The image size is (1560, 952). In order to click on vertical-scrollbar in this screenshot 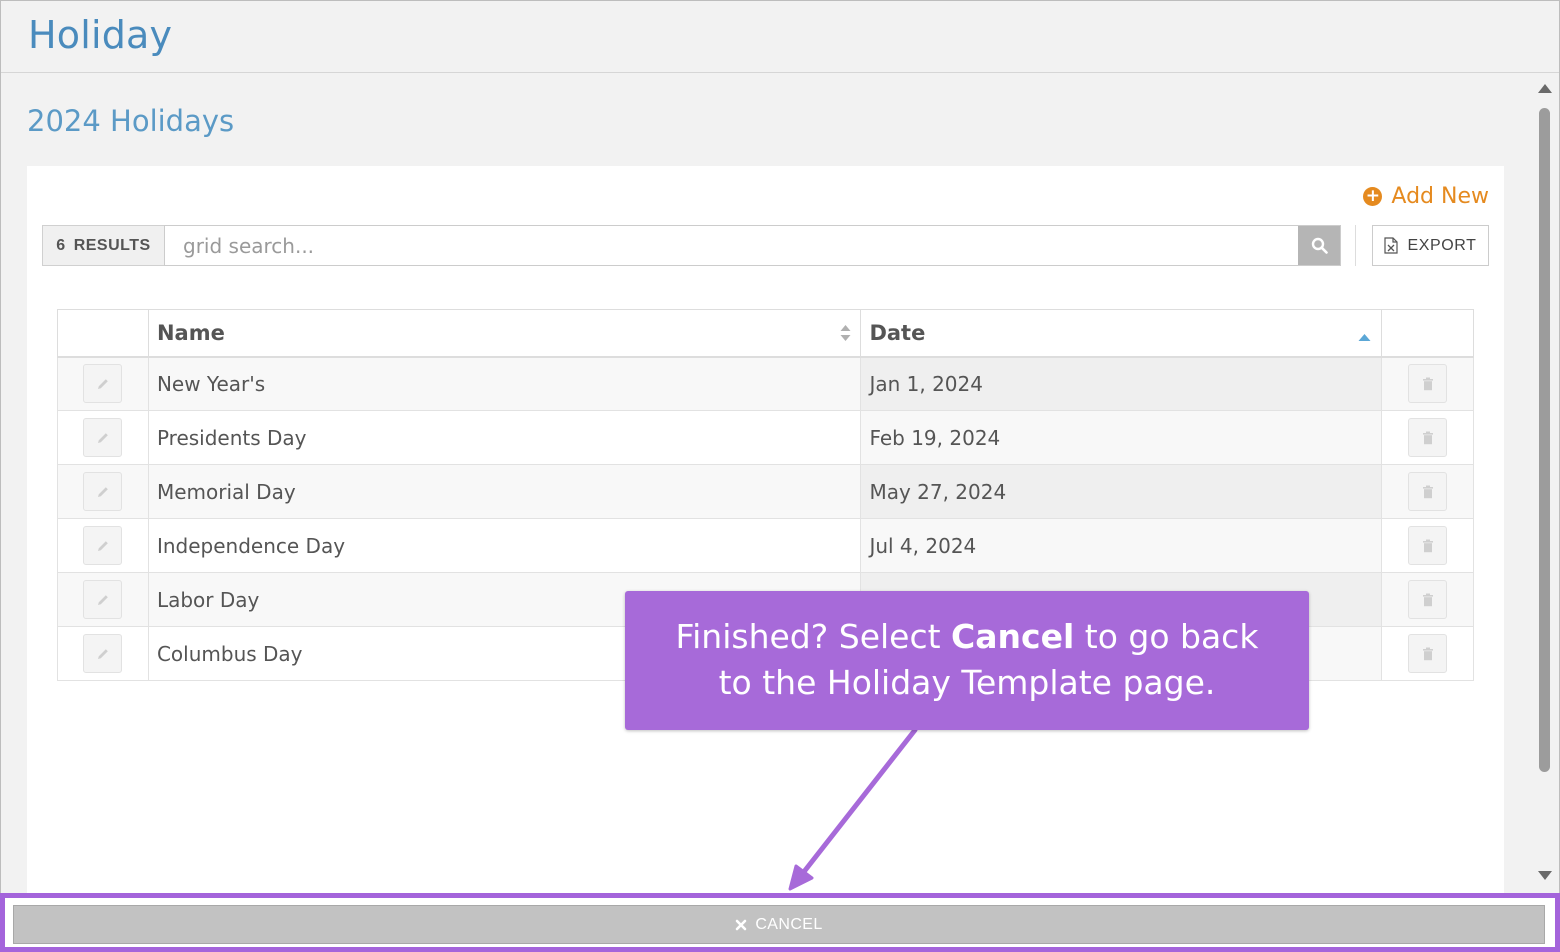, I will do `click(1545, 482)`.